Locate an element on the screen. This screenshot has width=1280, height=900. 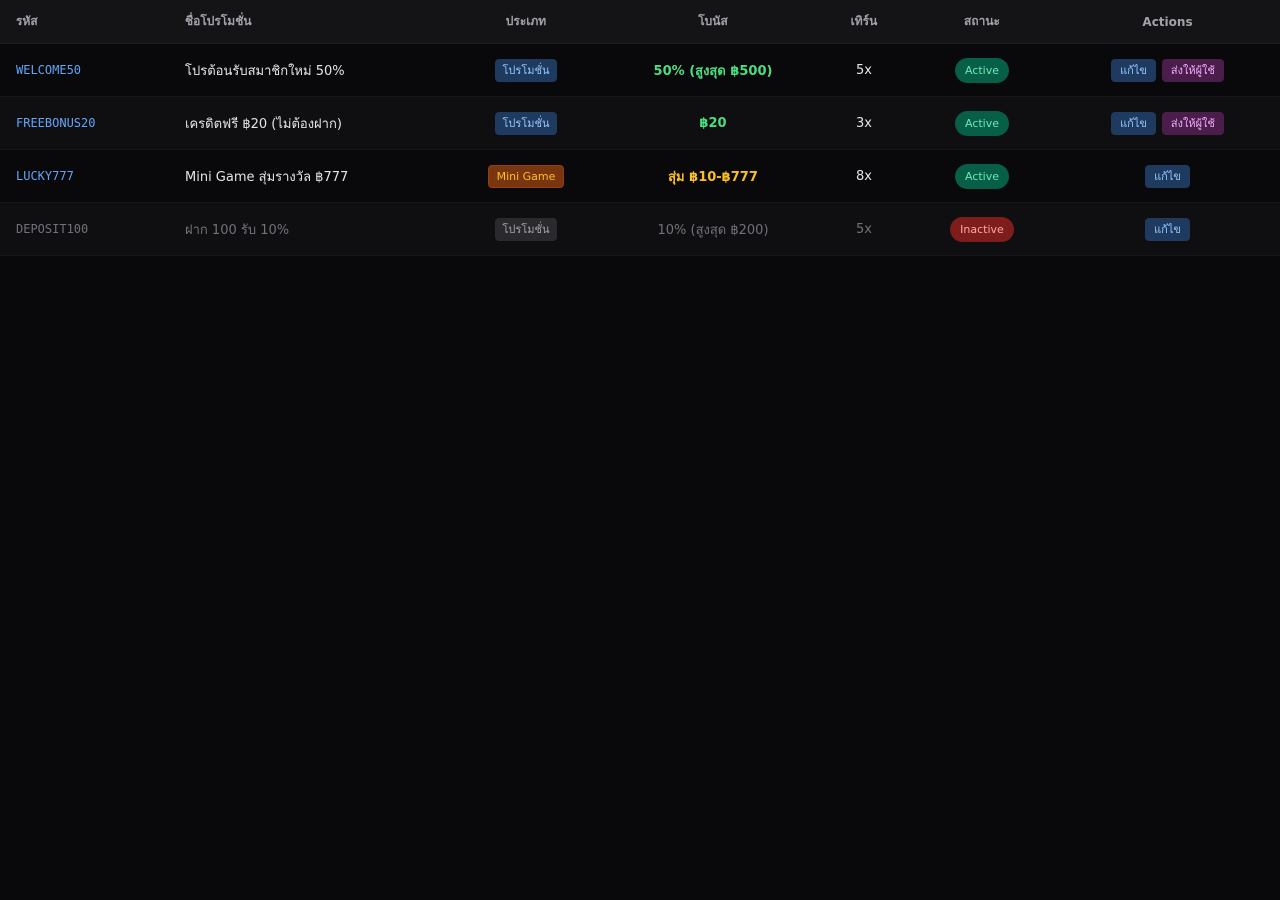
promo-code: WELCOME50 is located at coordinates (49, 70).